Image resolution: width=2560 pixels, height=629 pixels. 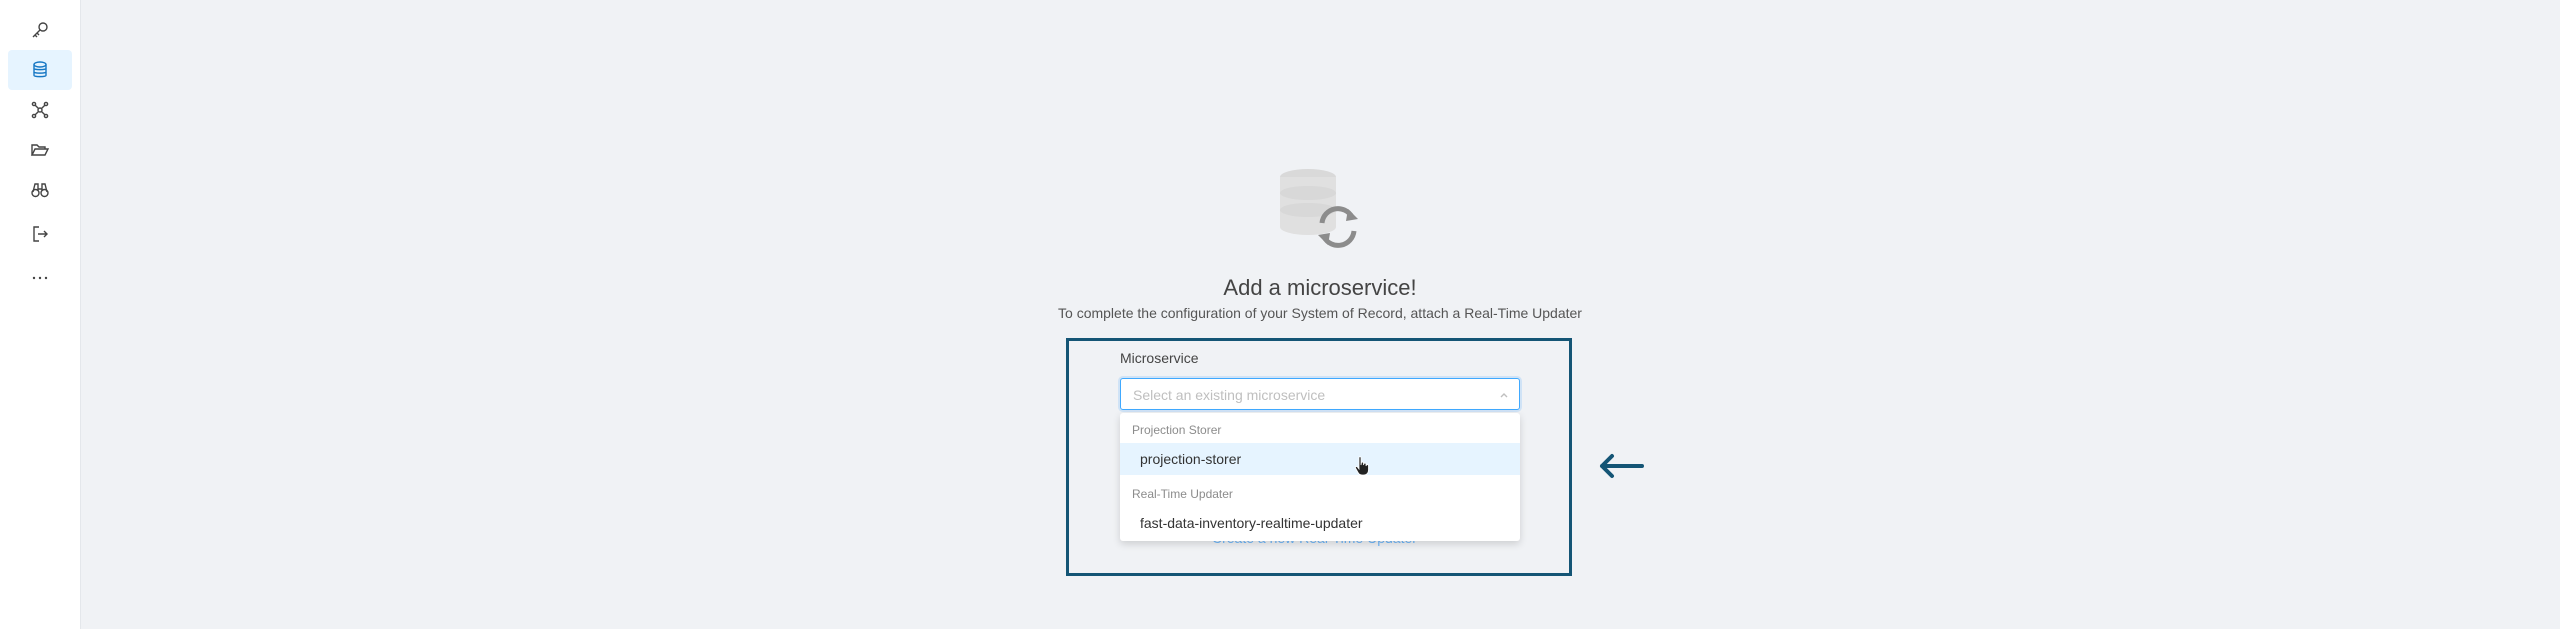 What do you see at coordinates (1159, 358) in the screenshot?
I see `microservice-field-label: Microservice` at bounding box center [1159, 358].